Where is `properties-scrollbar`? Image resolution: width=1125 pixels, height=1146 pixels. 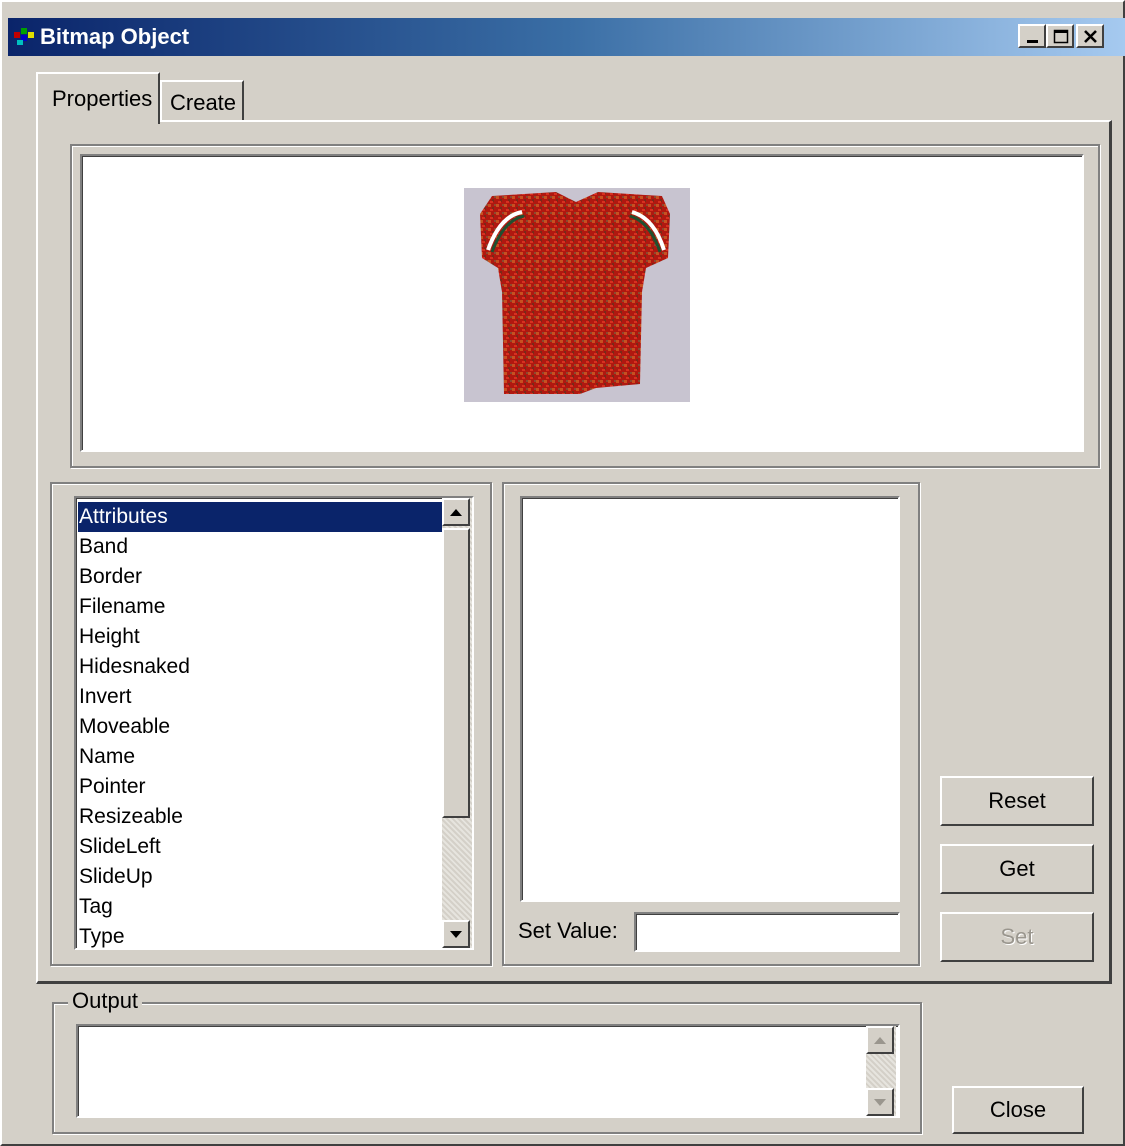
properties-scrollbar is located at coordinates (457, 723).